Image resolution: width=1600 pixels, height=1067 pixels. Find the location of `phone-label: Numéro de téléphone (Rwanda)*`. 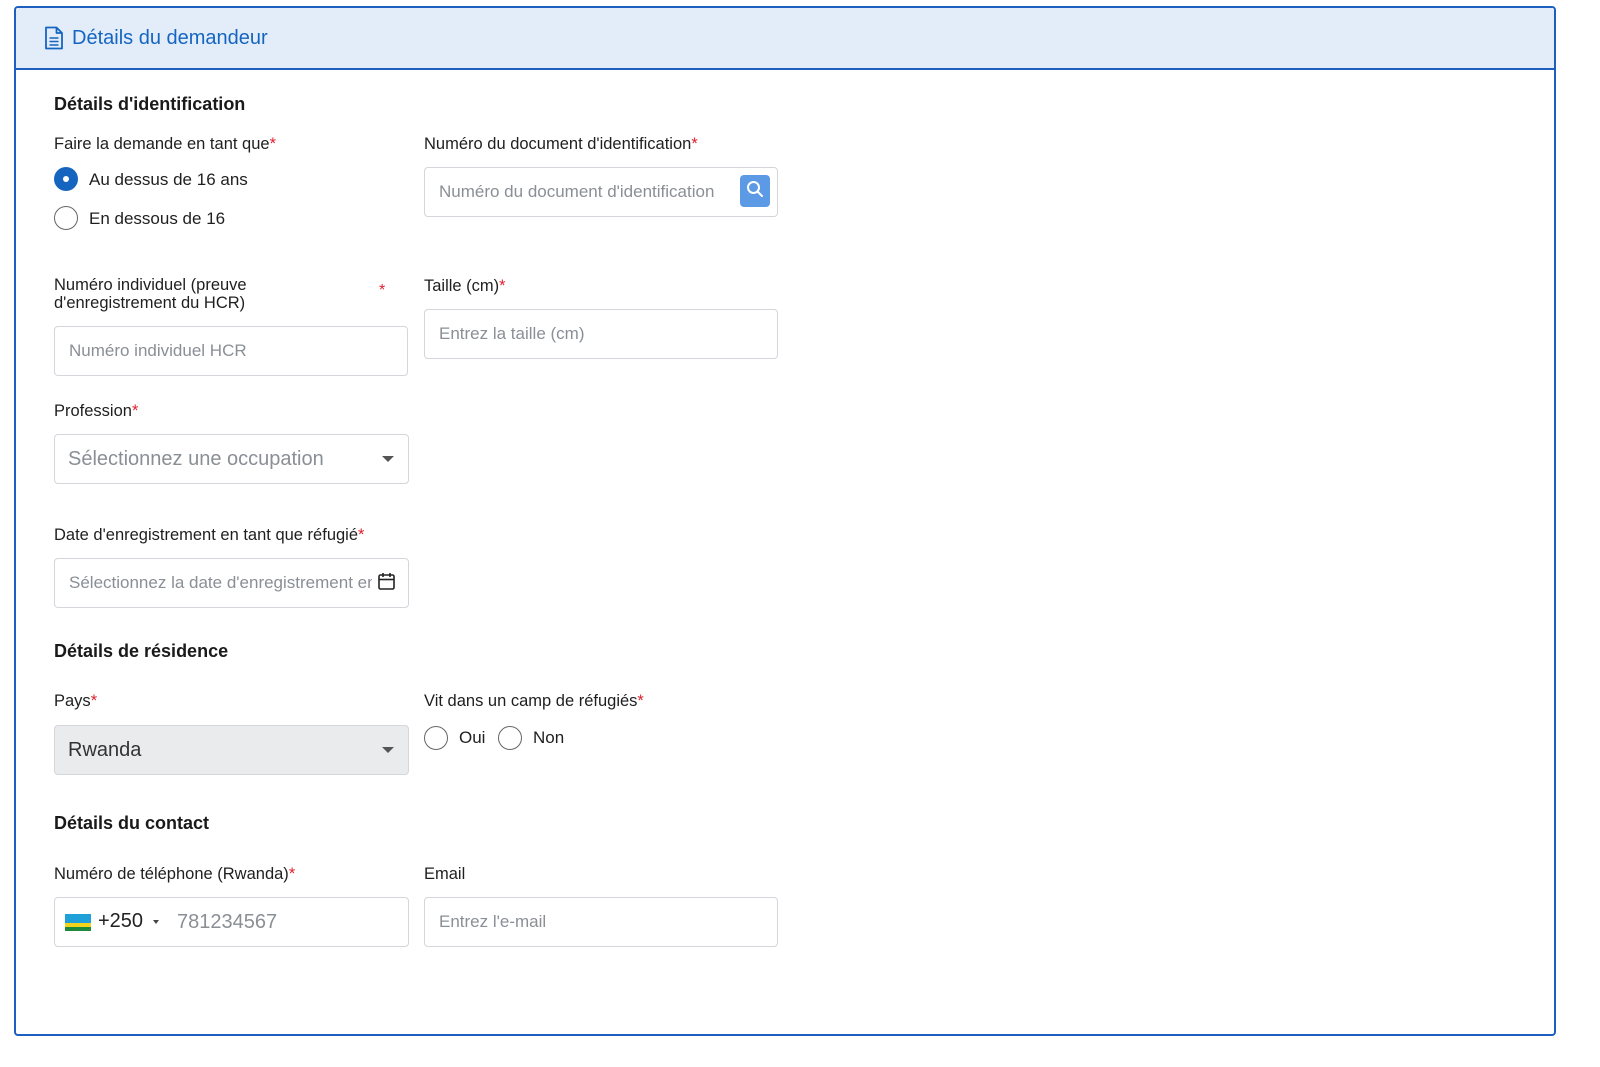

phone-label: Numéro de téléphone (Rwanda)* is located at coordinates (174, 874).